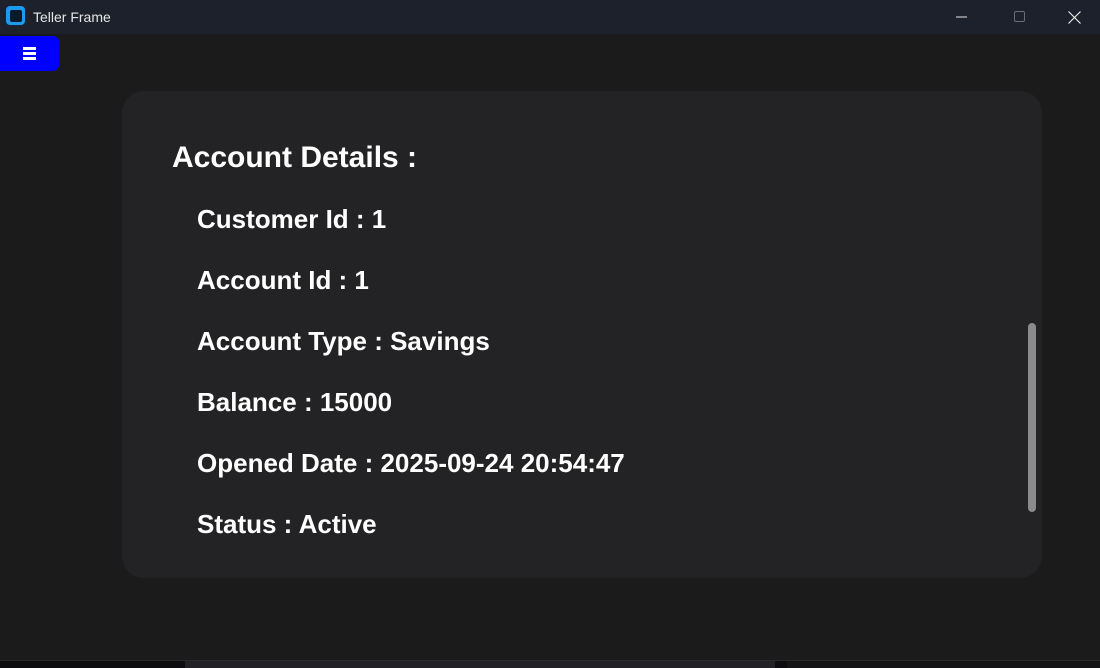 The width and height of the screenshot is (1100, 668). What do you see at coordinates (295, 402) in the screenshot?
I see `balance-label: Balance : 15000` at bounding box center [295, 402].